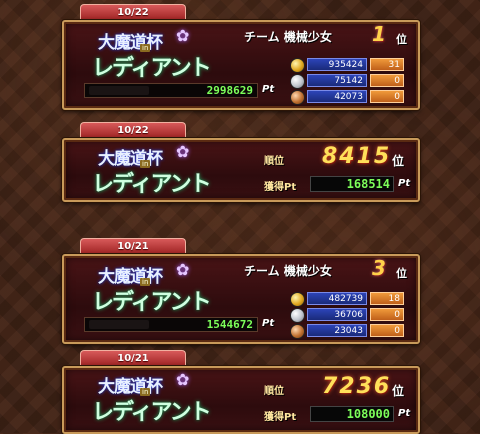 Image resolution: width=480 pixels, height=434 pixels. Describe the element at coordinates (379, 34) in the screenshot. I see `team-rank: 1` at that location.